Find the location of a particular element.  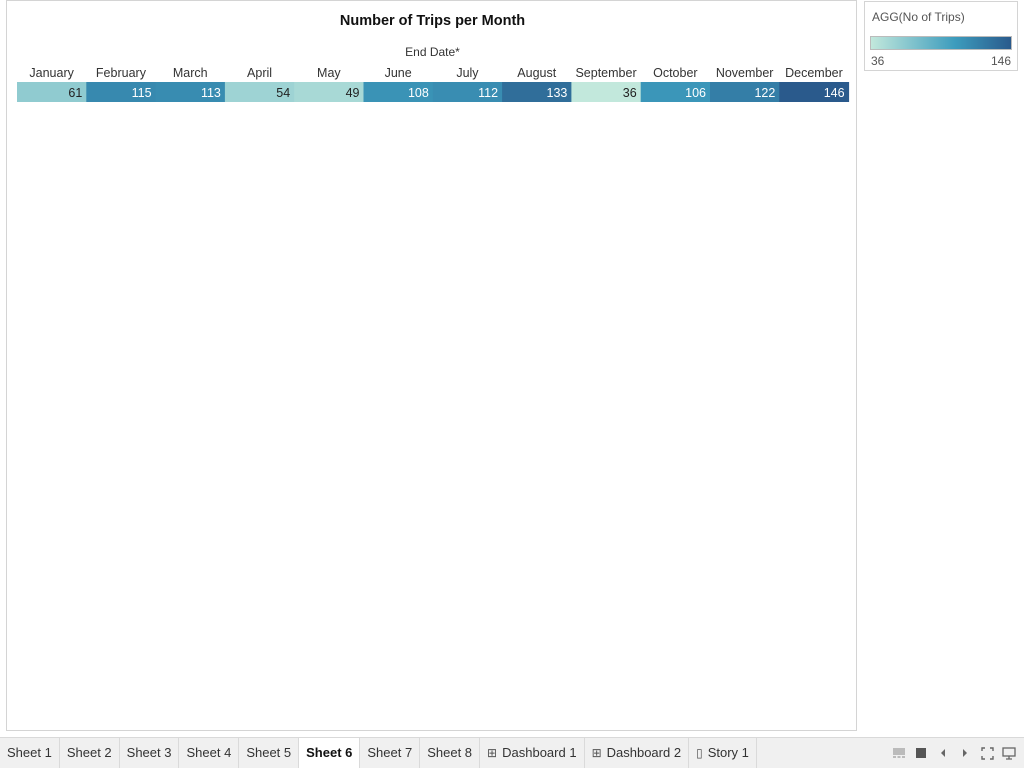

tab-label: Sheet 6 is located at coordinates (329, 752).